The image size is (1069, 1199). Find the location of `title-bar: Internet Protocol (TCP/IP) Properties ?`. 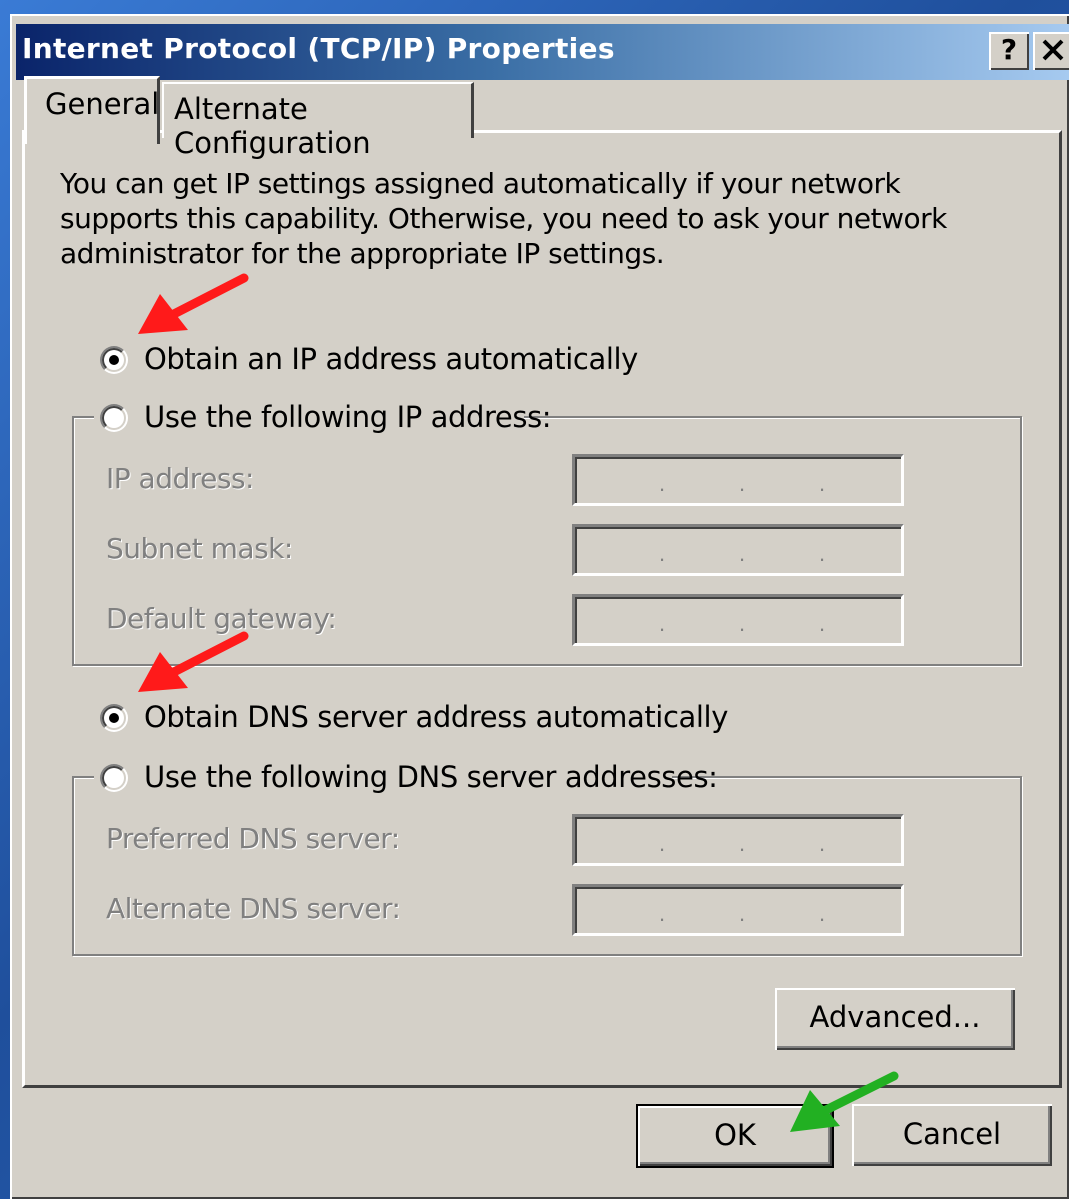

title-bar: Internet Protocol (TCP/IP) Properties ? is located at coordinates (542, 52).